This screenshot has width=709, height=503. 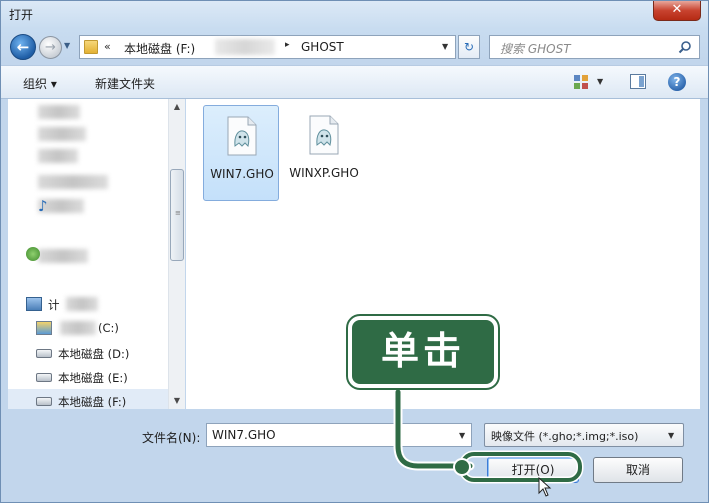 I want to click on address-dropdown-icon: ▼, so click(x=445, y=46).